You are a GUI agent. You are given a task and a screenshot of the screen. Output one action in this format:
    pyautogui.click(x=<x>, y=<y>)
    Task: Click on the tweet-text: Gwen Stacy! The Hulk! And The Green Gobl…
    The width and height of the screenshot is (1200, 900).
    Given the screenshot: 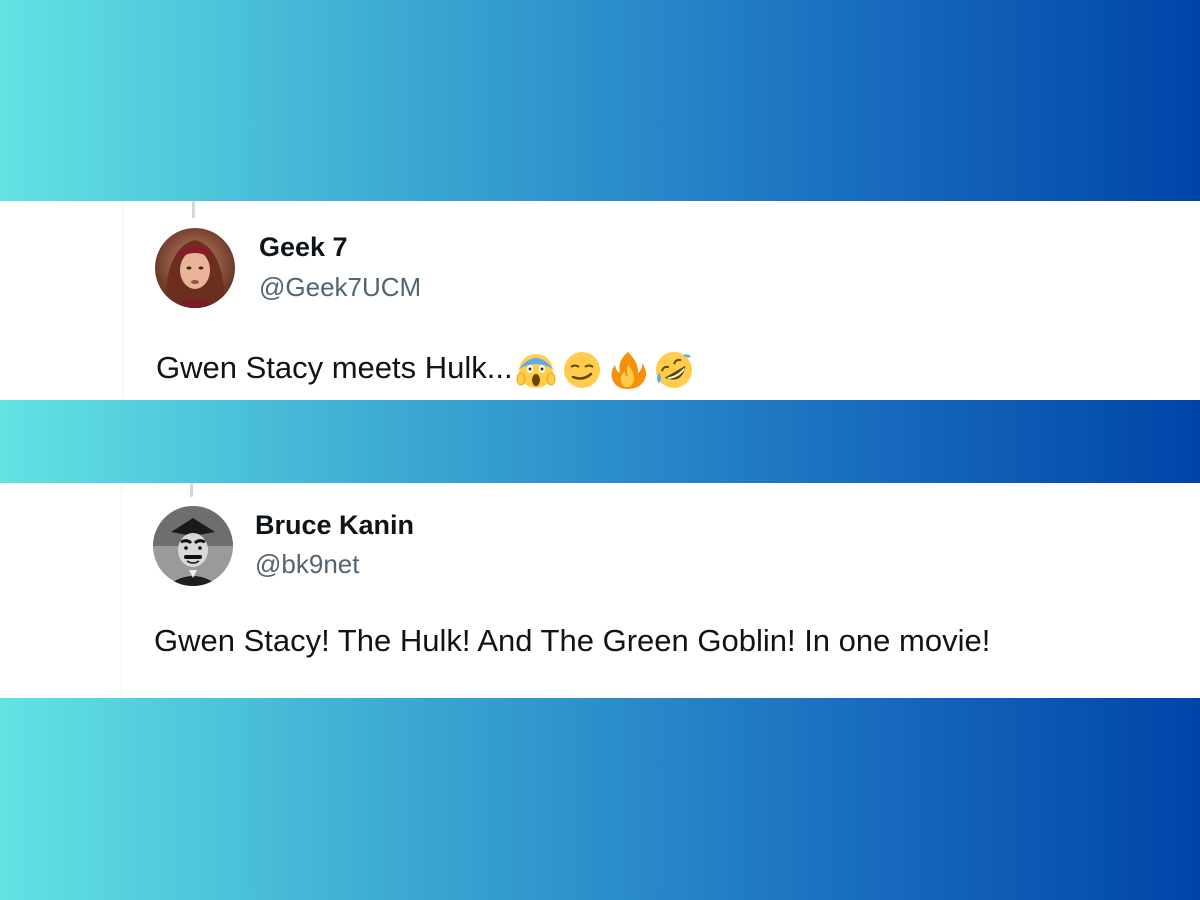 What is the action you would take?
    pyautogui.click(x=572, y=640)
    